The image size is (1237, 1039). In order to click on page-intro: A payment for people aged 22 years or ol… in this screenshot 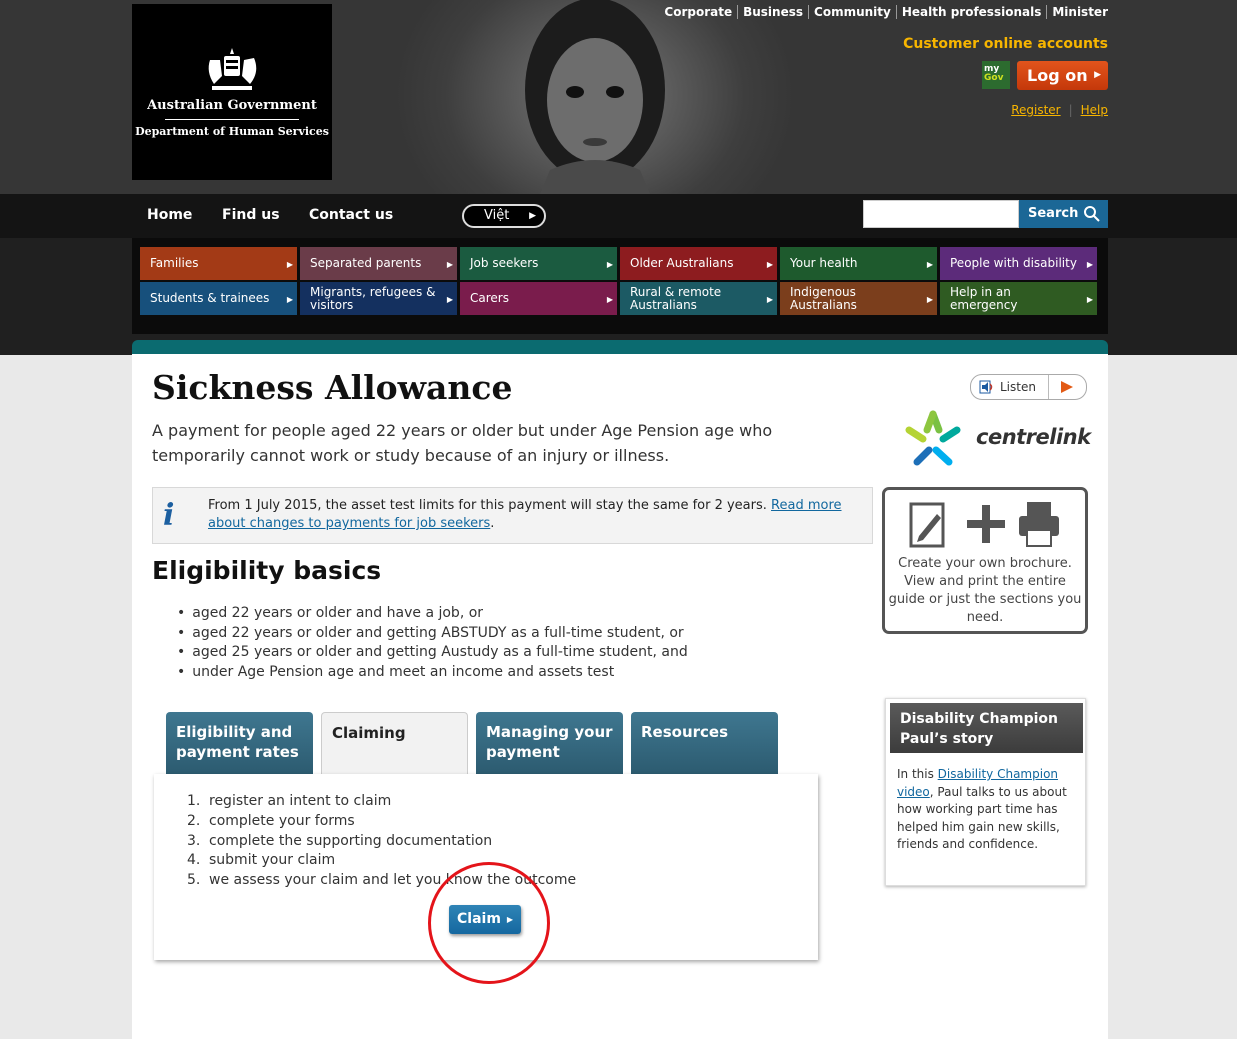, I will do `click(462, 443)`.